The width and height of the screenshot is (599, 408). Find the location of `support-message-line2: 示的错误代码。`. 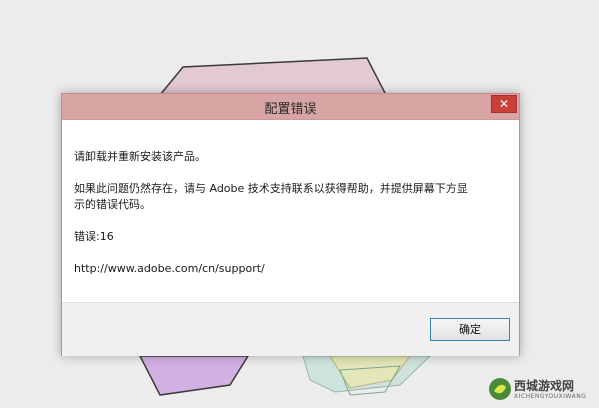

support-message-line2: 示的错误代码。 is located at coordinates (112, 204).